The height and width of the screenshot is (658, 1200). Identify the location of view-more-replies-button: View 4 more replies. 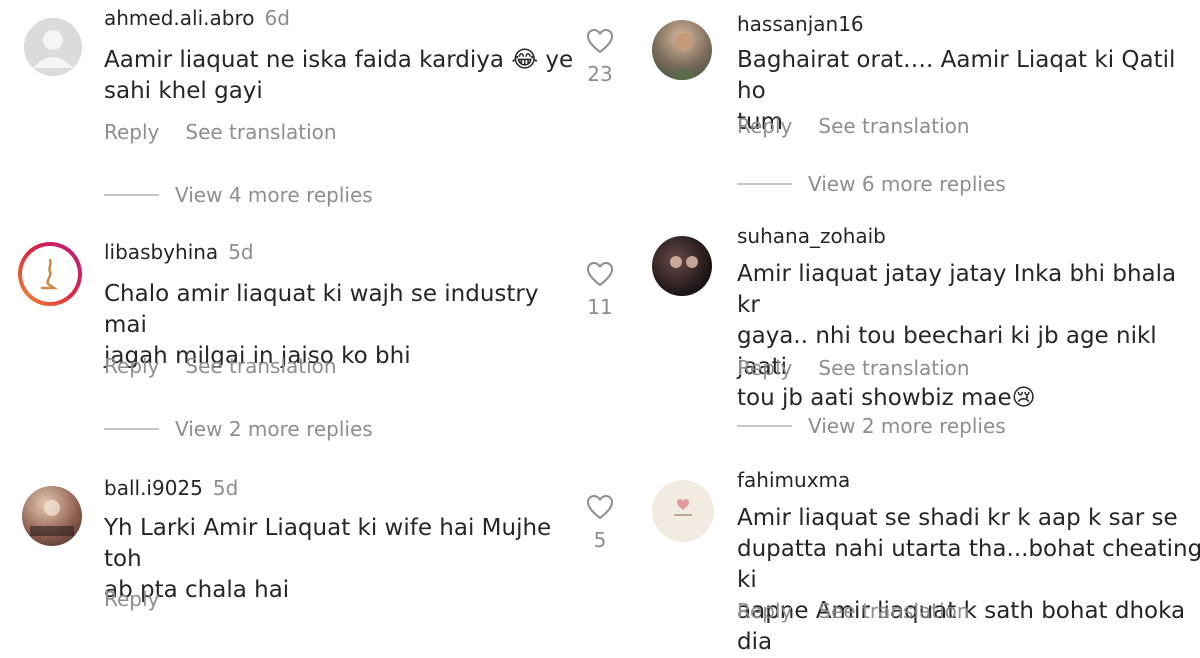
(238, 195).